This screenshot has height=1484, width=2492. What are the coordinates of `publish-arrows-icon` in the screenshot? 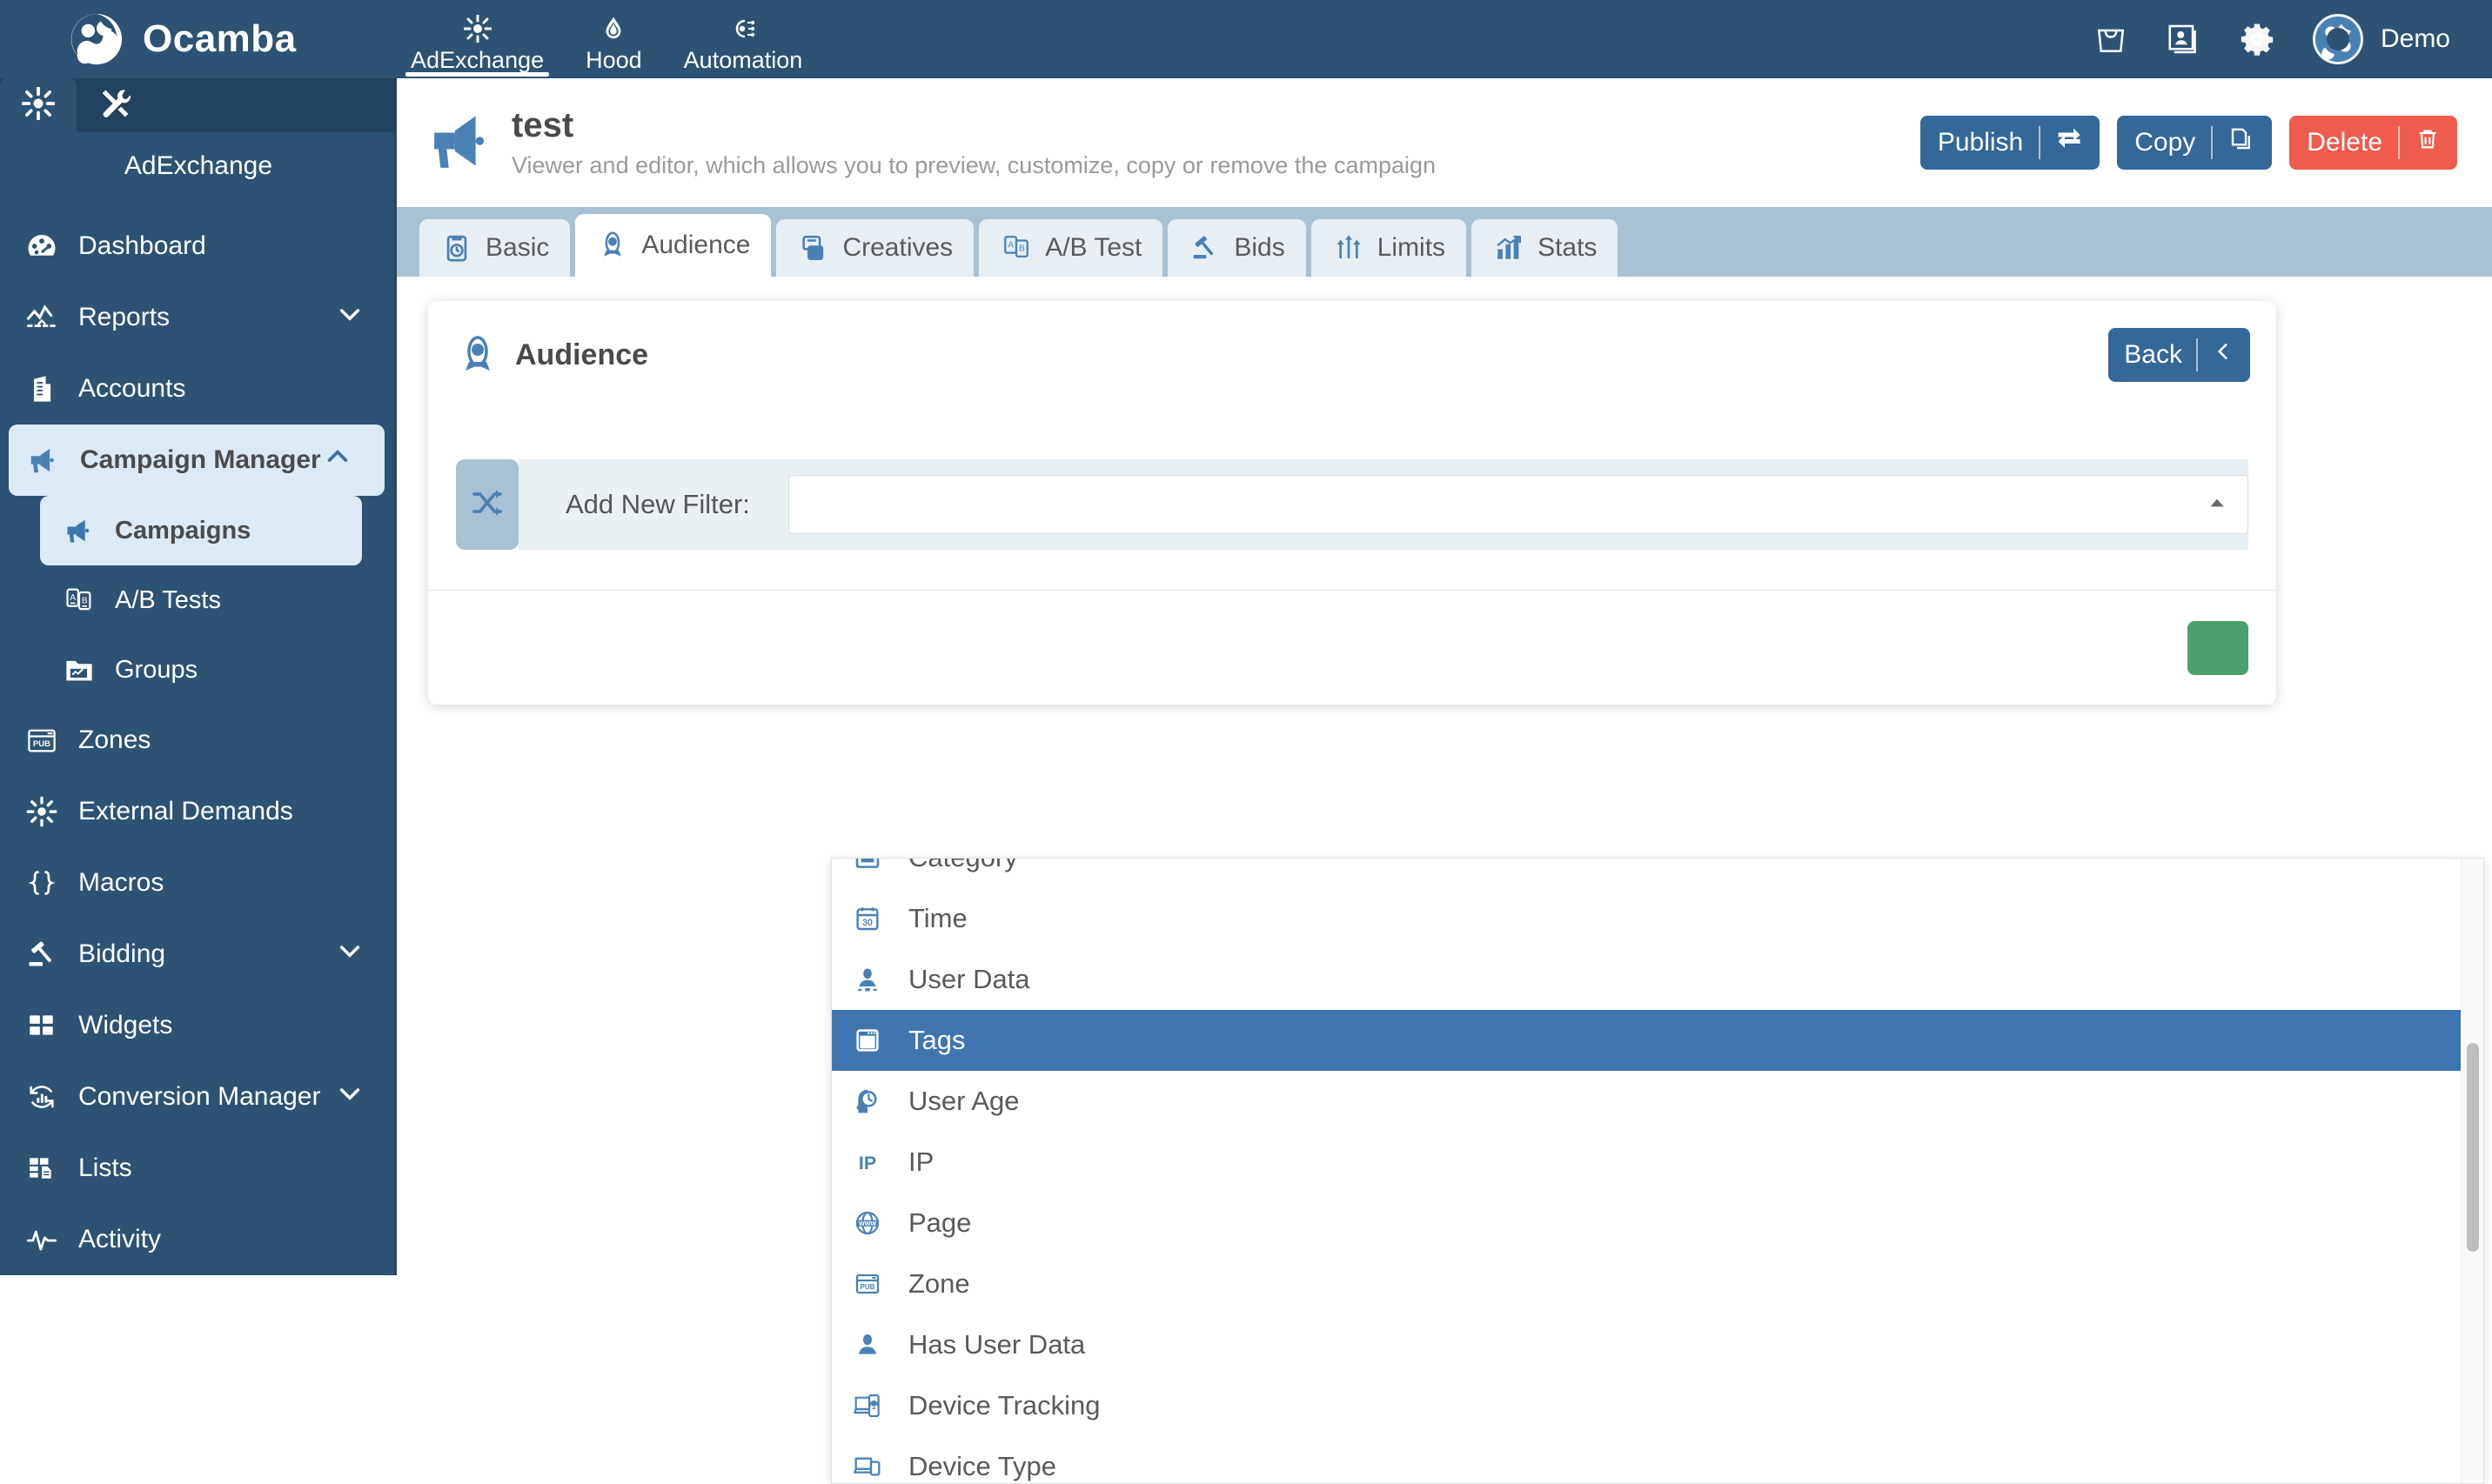 It's located at (2069, 143).